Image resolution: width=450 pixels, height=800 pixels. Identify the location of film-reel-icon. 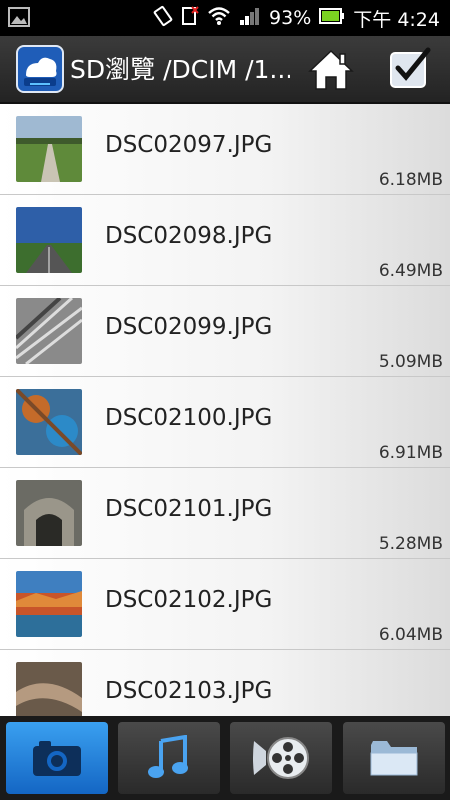
(281, 758).